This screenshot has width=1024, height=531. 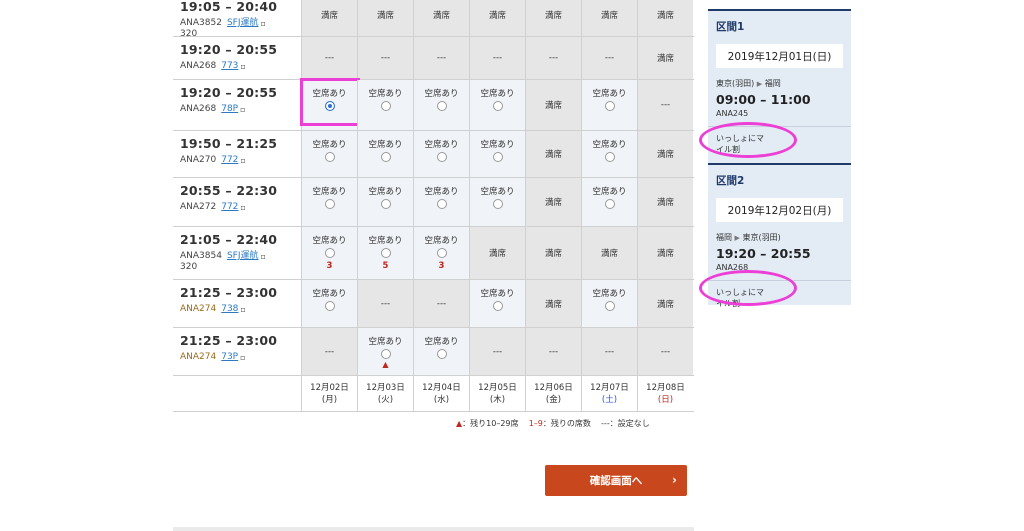 I want to click on aircraft-link: 78P, so click(x=229, y=109).